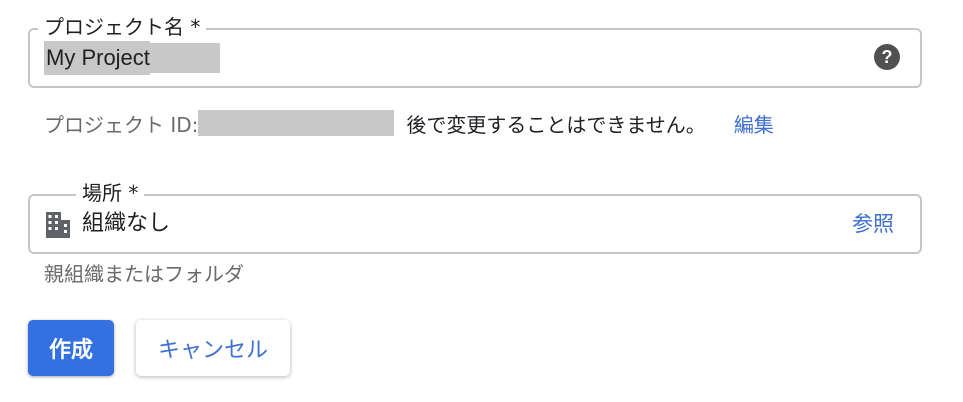 The image size is (963, 402). I want to click on project-name-label: プロジェクト名 *, so click(122, 27).